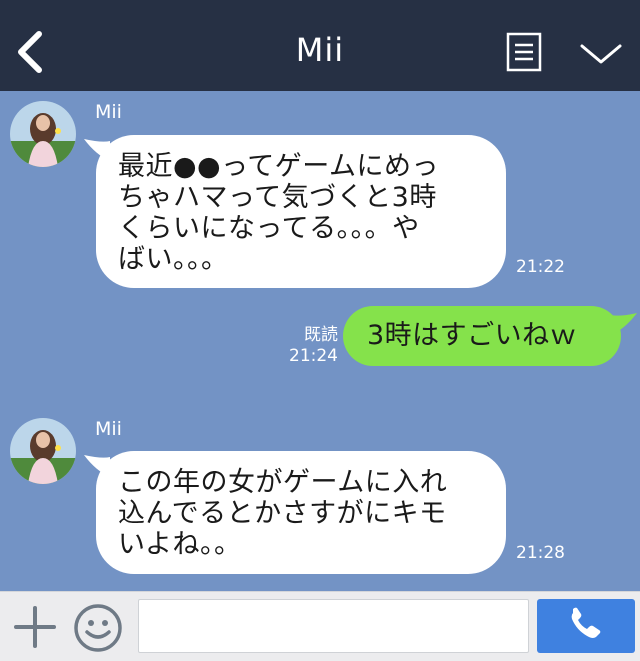  I want to click on phone-icon, so click(586, 622).